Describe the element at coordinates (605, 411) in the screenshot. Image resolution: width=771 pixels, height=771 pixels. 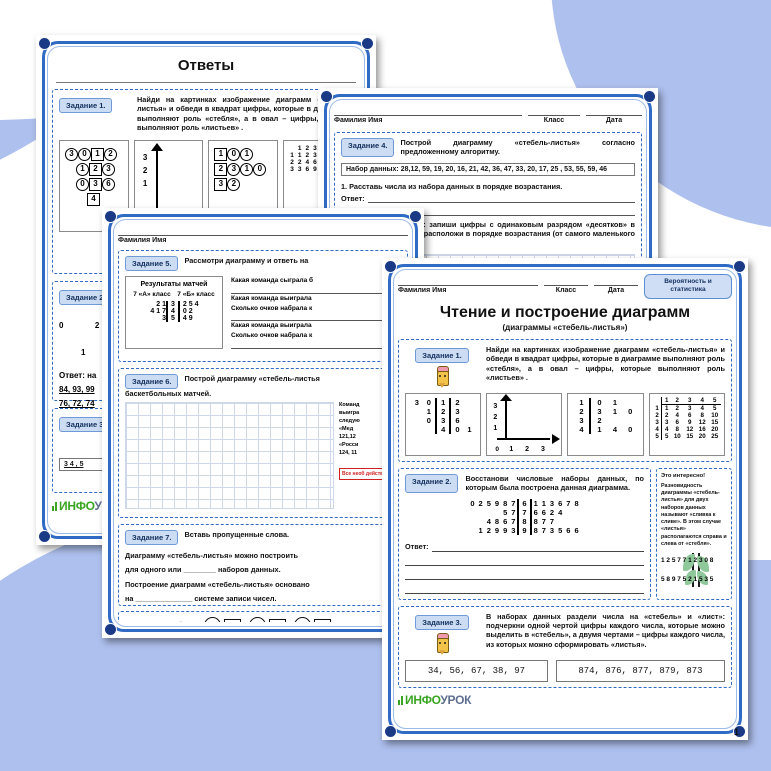
I see `table-row: 2310` at that location.